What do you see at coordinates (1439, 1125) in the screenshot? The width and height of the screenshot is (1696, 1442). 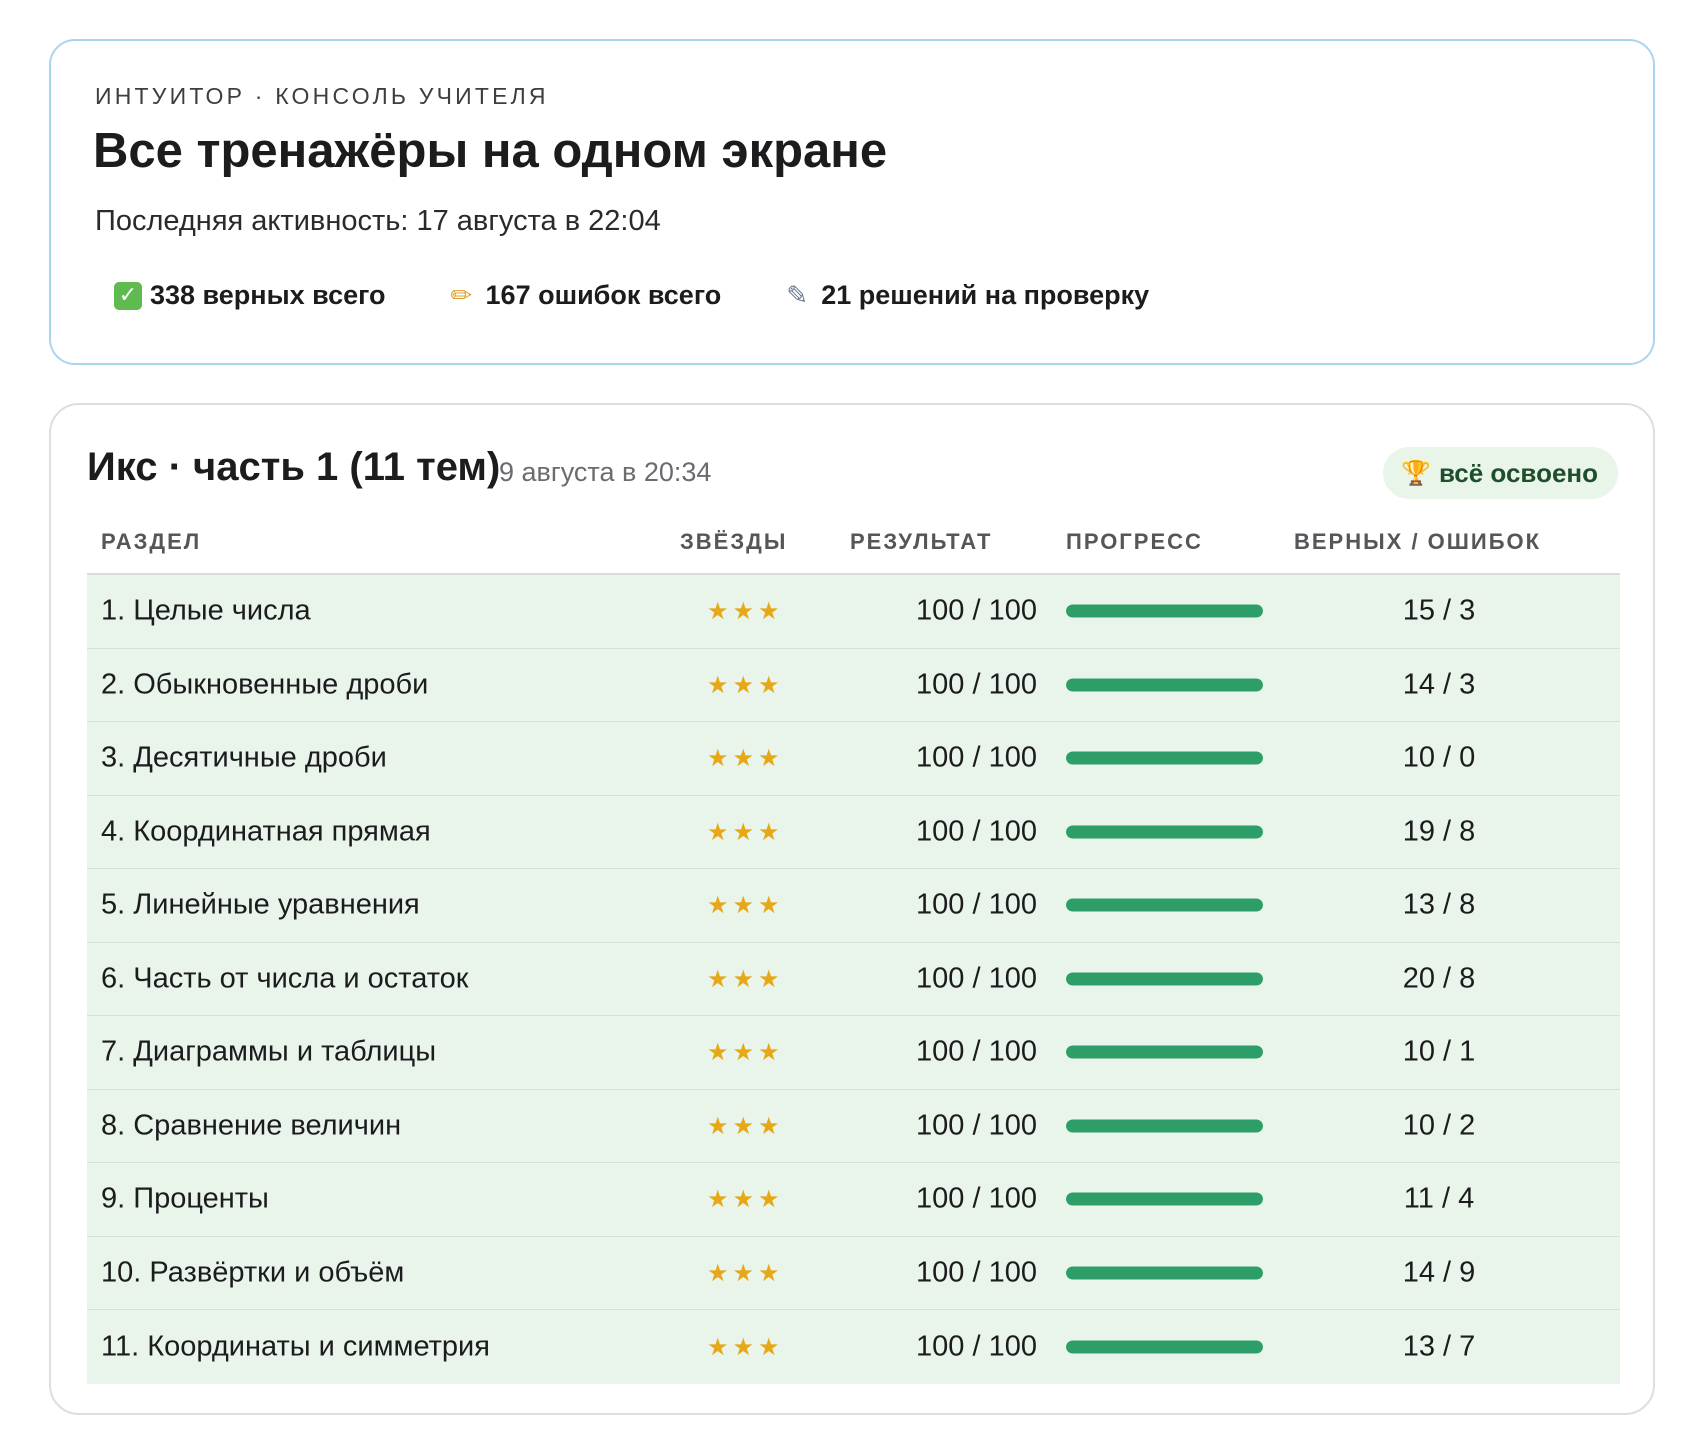 I see `correct-errors-count: 10 / 2` at bounding box center [1439, 1125].